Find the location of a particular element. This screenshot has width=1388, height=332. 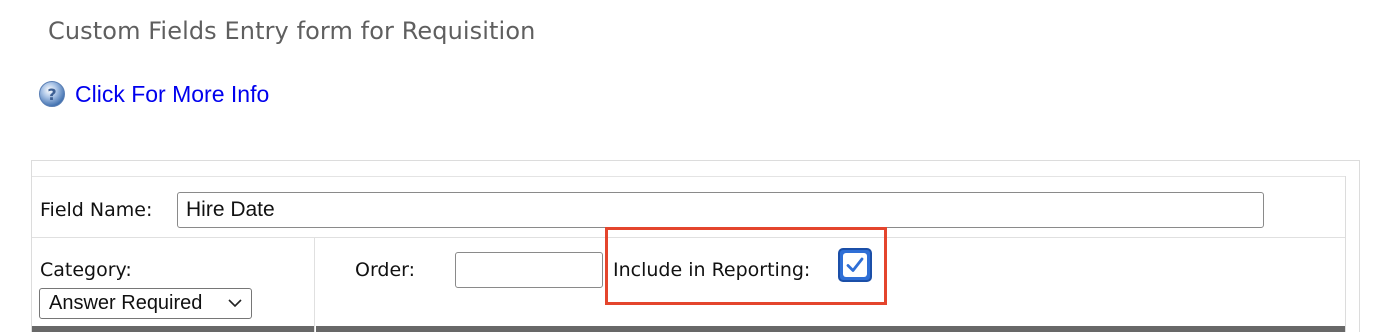

field-name-label: Field Name: is located at coordinates (96, 210).